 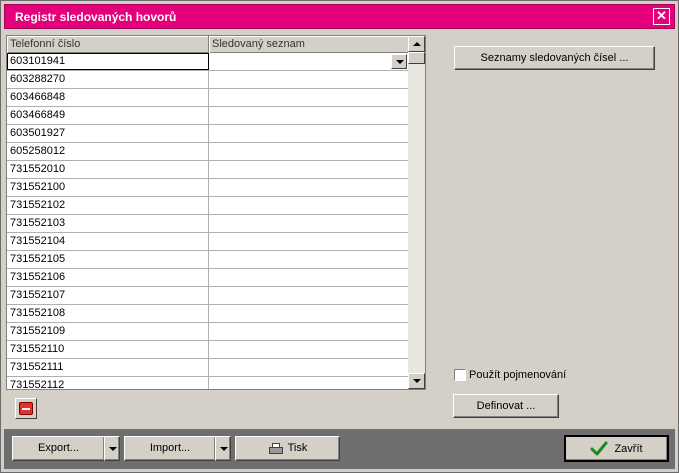 I want to click on close-button: Zavřít, so click(x=616, y=448).